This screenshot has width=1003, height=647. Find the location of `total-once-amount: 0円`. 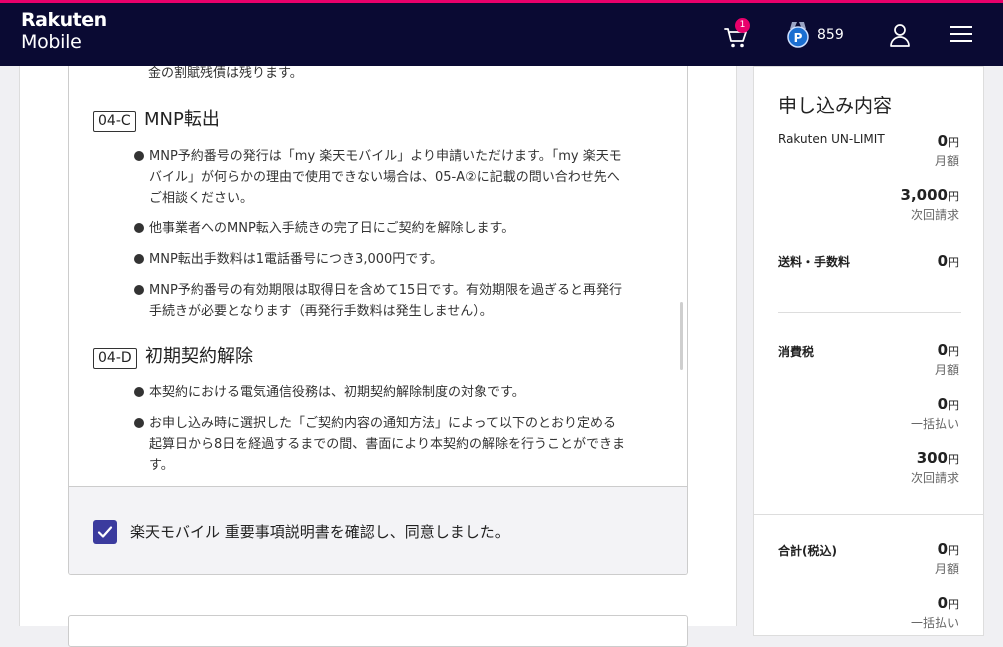

total-once-amount: 0円 is located at coordinates (948, 603).